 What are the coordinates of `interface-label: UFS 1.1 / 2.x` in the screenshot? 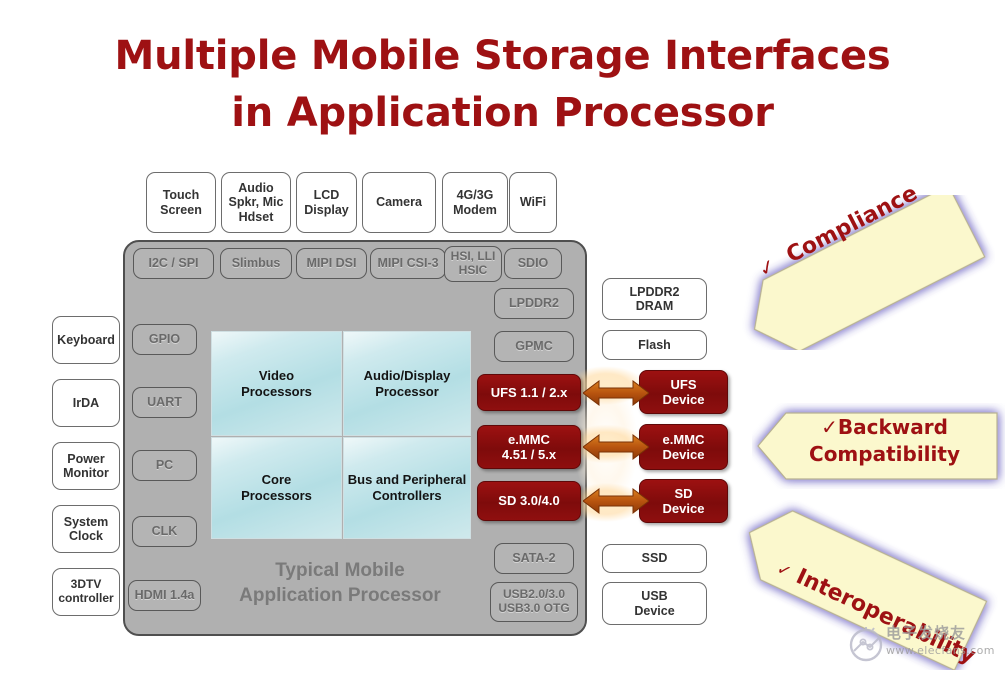 It's located at (529, 392).